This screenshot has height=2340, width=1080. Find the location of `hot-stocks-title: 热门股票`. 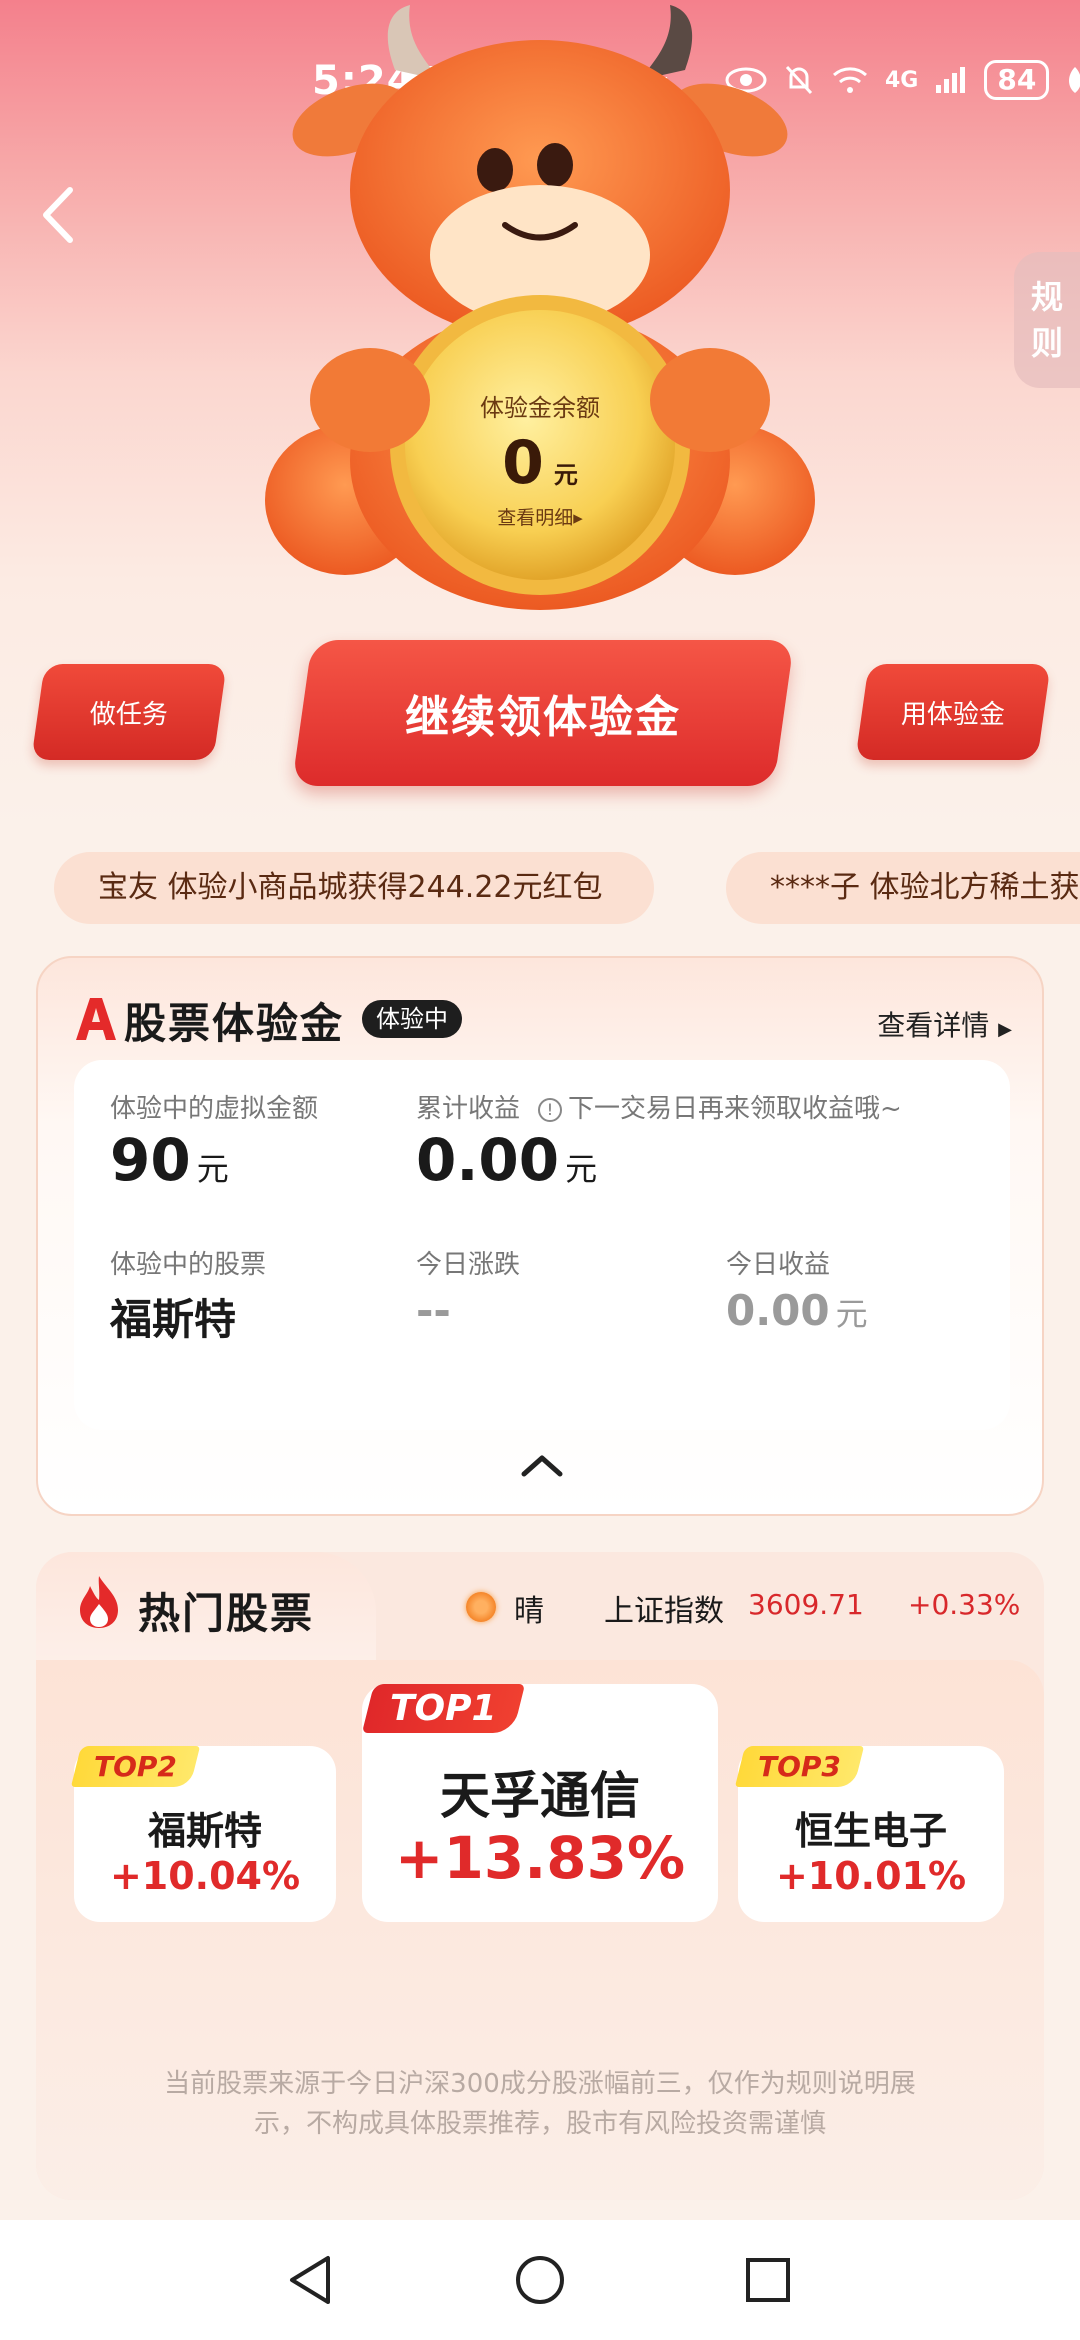

hot-stocks-title: 热门股票 is located at coordinates (226, 1613).